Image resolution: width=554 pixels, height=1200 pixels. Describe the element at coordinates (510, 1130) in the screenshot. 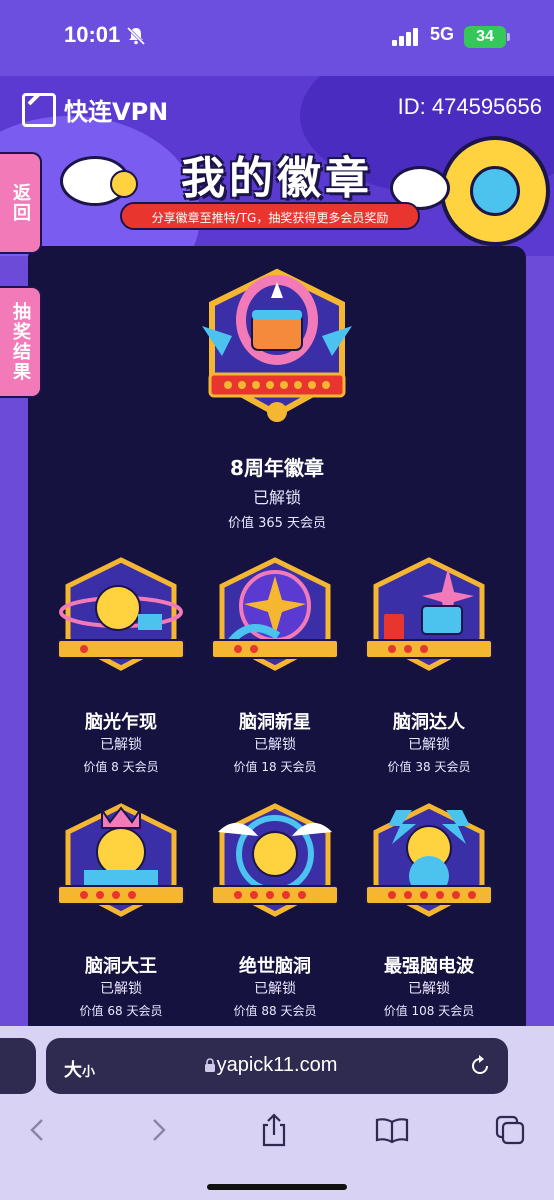

I see `tabs-icon` at that location.